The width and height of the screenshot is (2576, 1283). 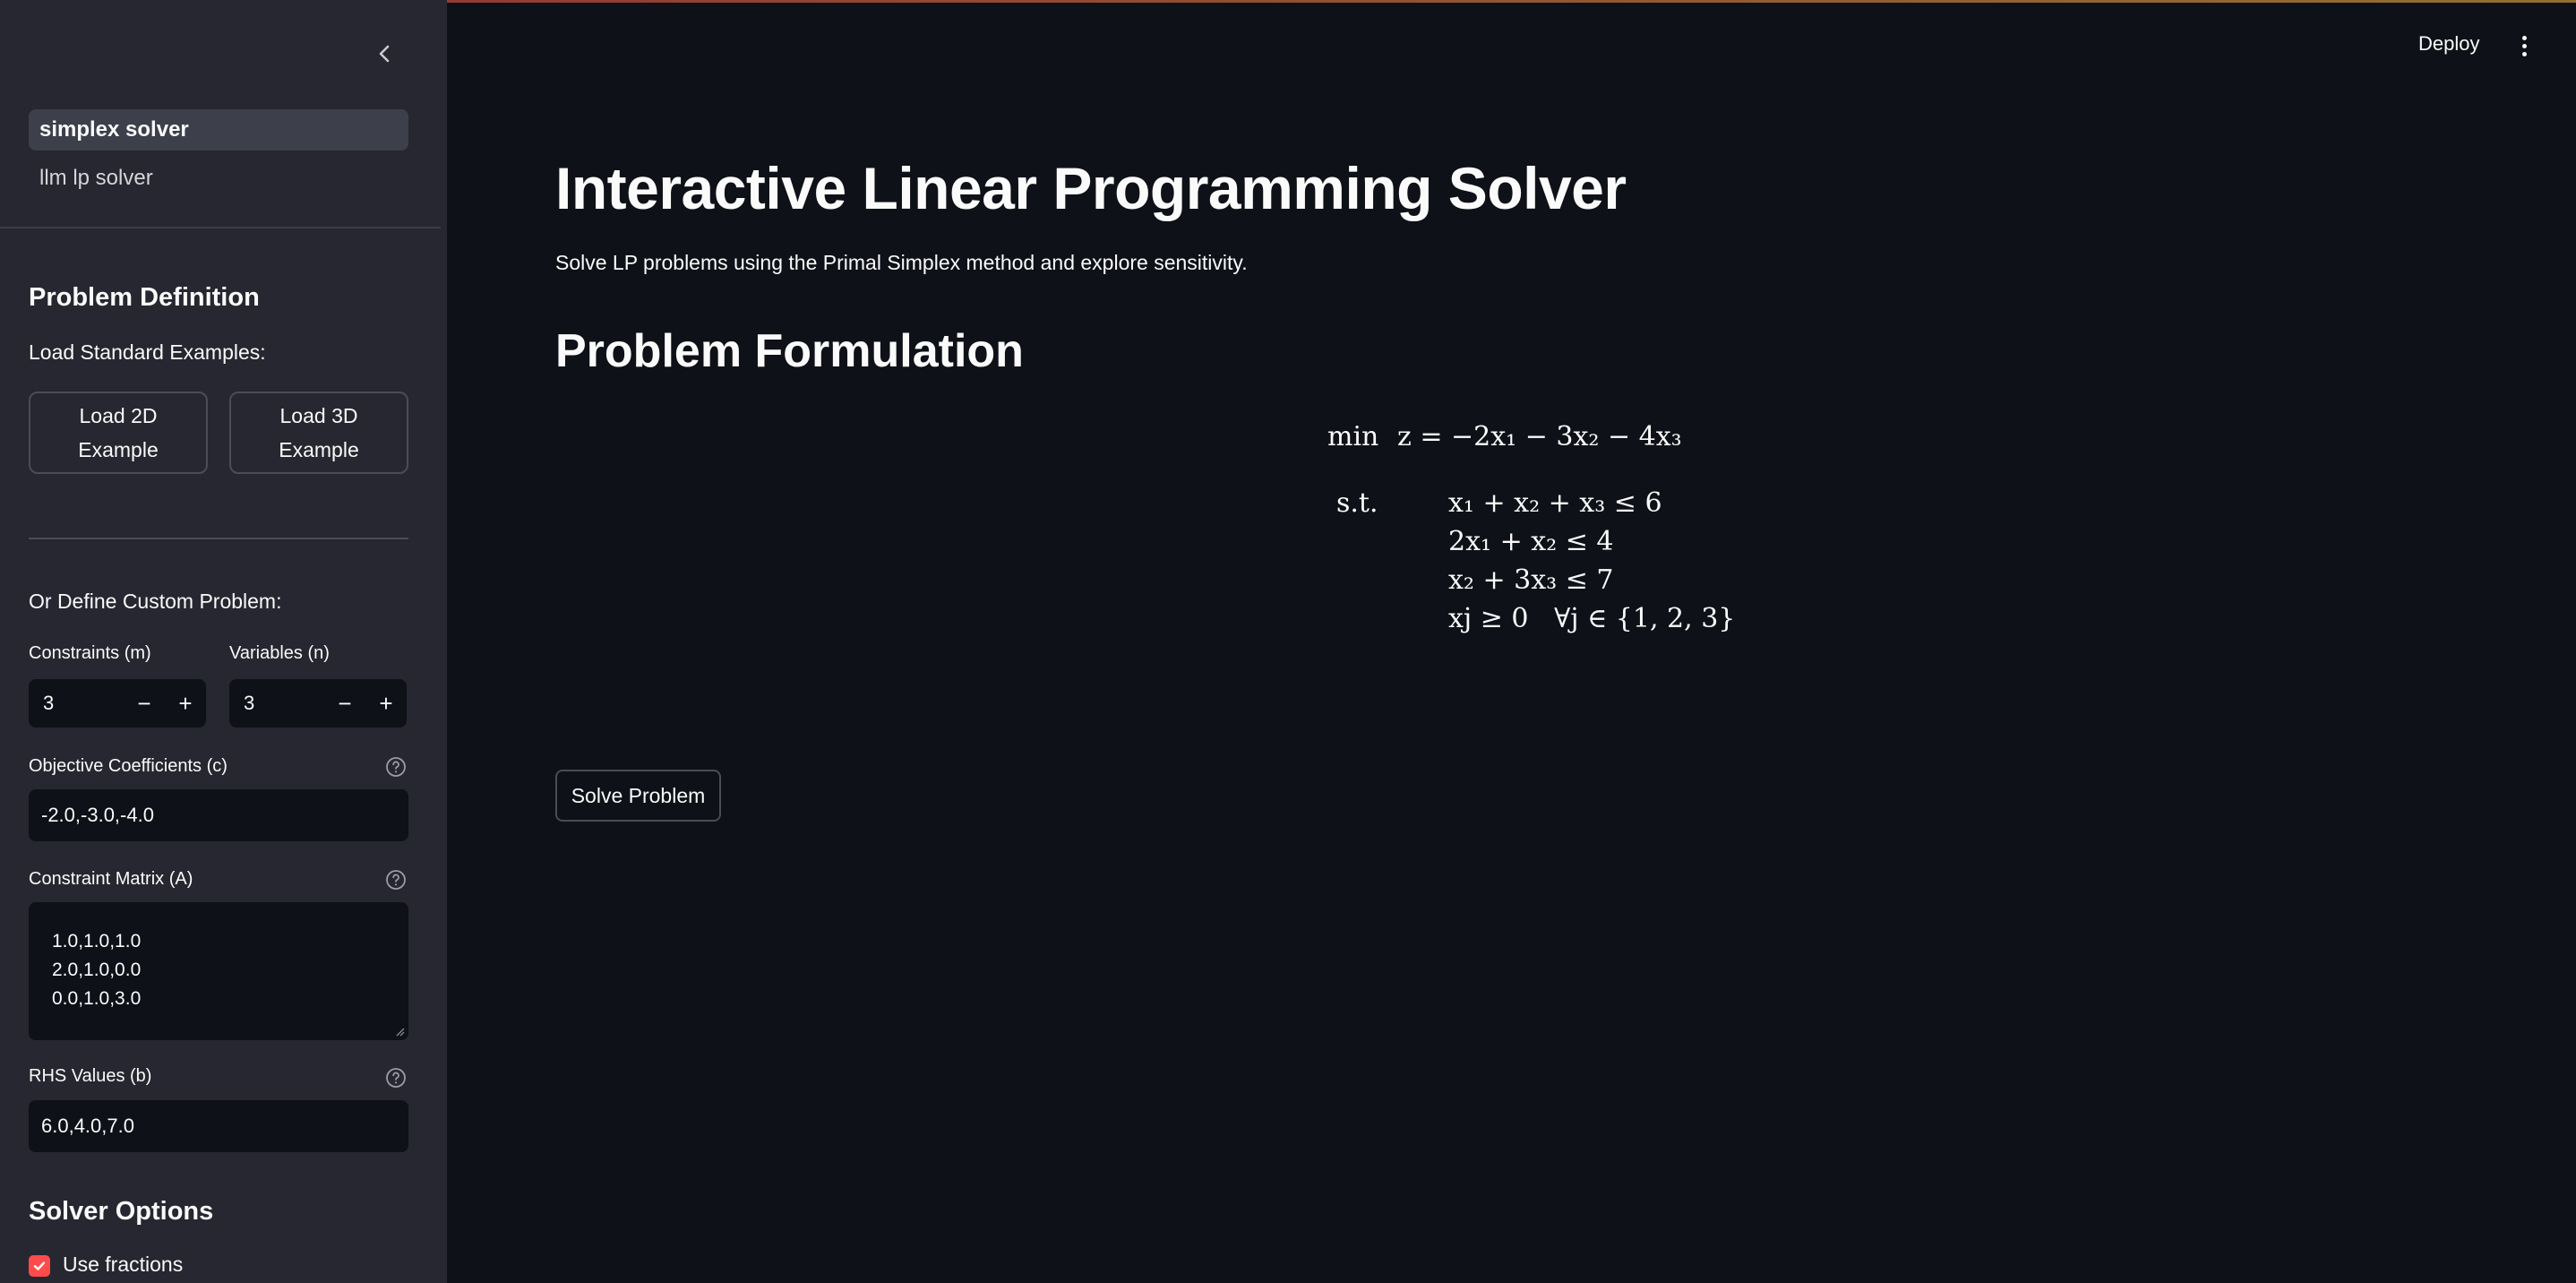 What do you see at coordinates (1555, 503) in the screenshot?
I see `constraint-1: x₁ + x₂ + x₃ ≤ 6` at bounding box center [1555, 503].